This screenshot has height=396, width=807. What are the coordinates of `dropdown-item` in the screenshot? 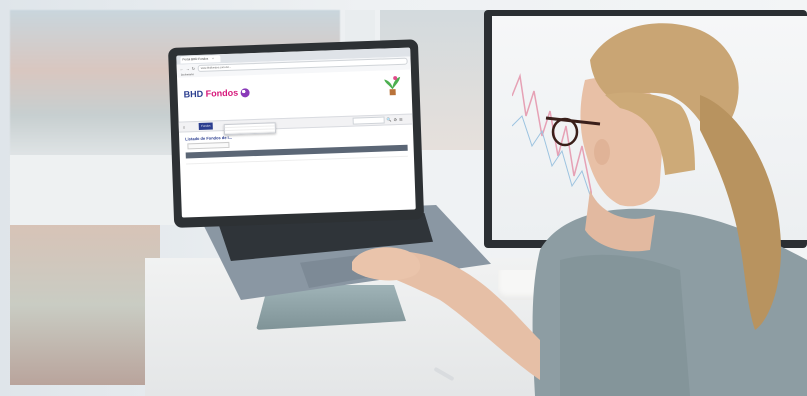 It's located at (250, 132).